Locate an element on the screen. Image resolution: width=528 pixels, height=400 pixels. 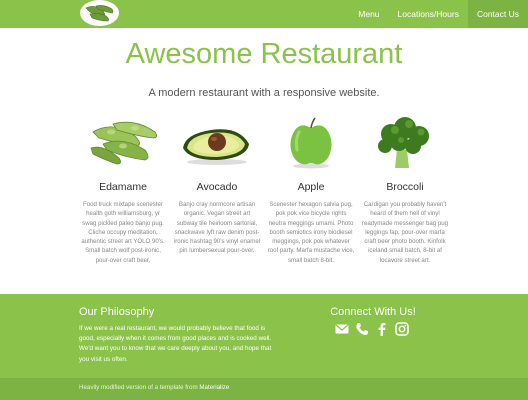
avocado-icon is located at coordinates (216, 147).